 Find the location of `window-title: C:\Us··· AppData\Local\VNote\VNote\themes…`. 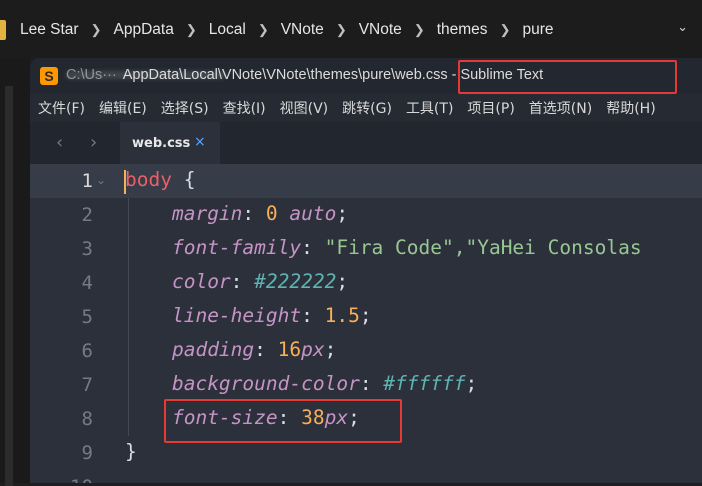

window-title: C:\Us··· AppData\Local\VNote\VNote\themes… is located at coordinates (305, 75).